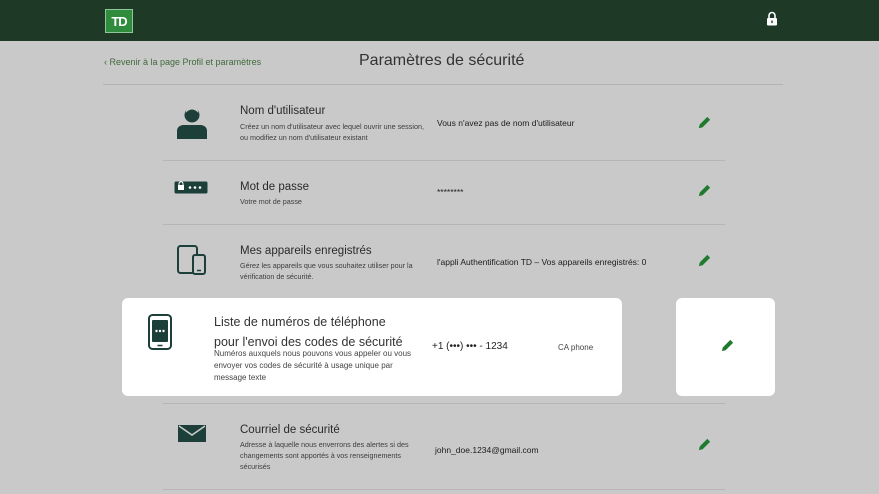  What do you see at coordinates (443, 84) in the screenshot?
I see `divider` at bounding box center [443, 84].